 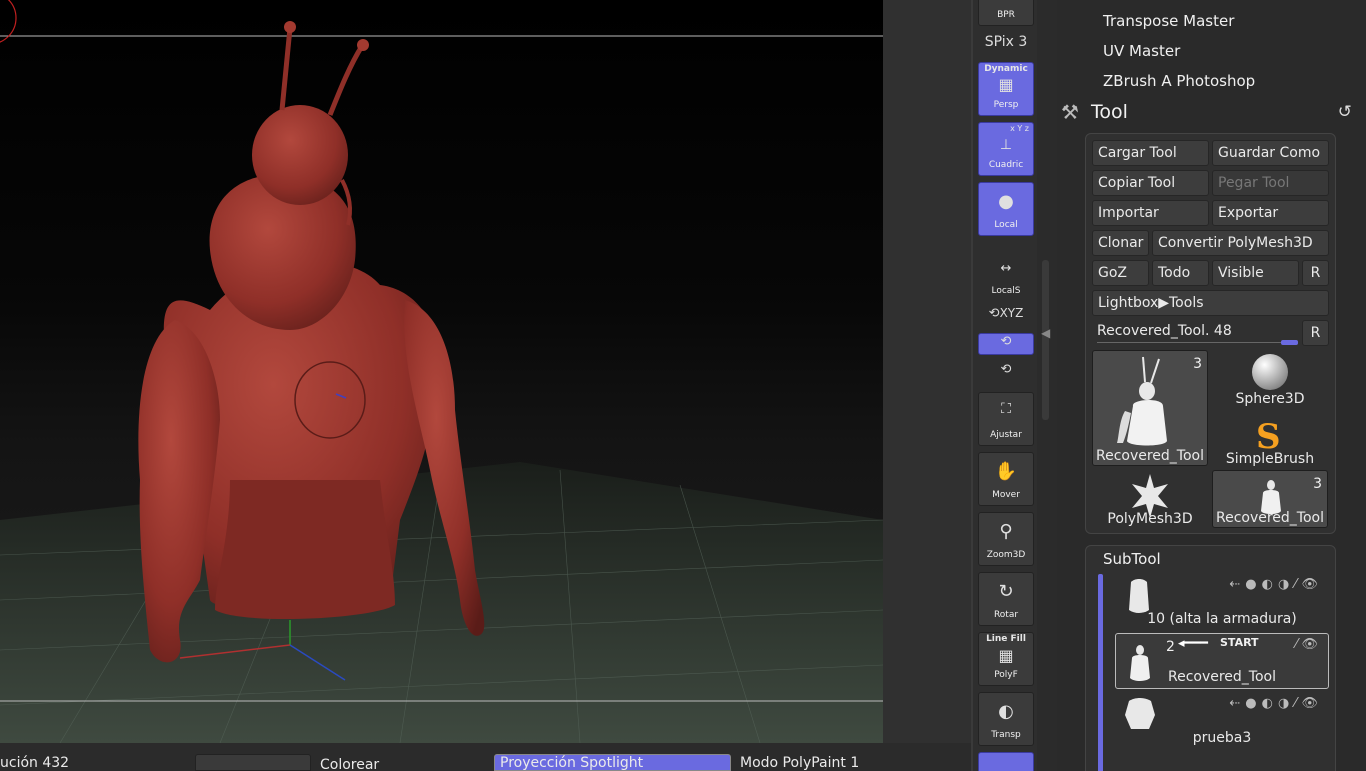 I want to click on zoom3d-button: ⚲ Zoom3D, so click(x=1006, y=539).